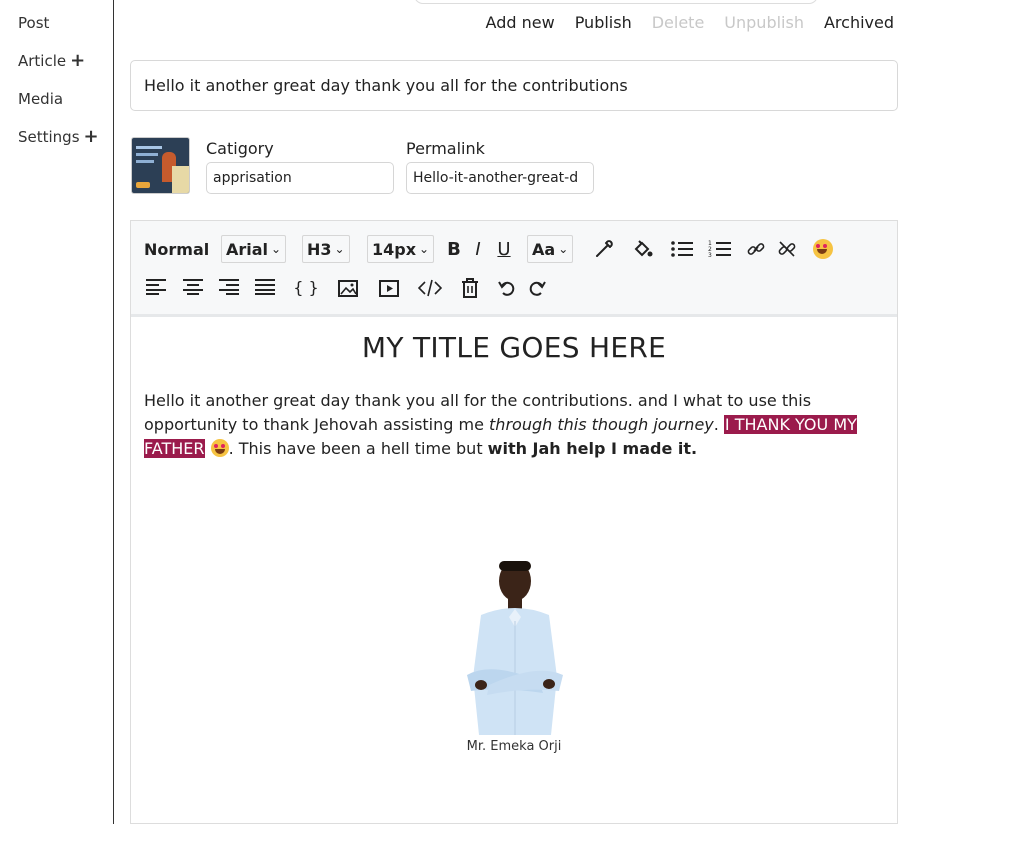  Describe the element at coordinates (507, 288) in the screenshot. I see `undo-icon` at that location.